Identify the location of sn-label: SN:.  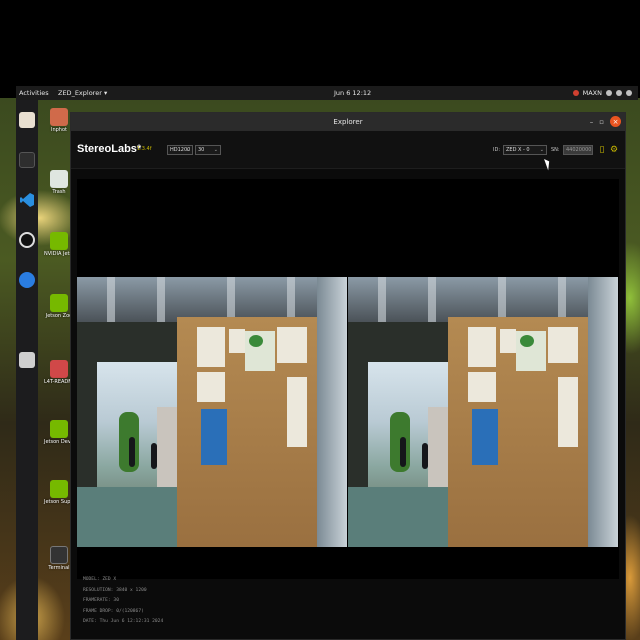
(555, 150).